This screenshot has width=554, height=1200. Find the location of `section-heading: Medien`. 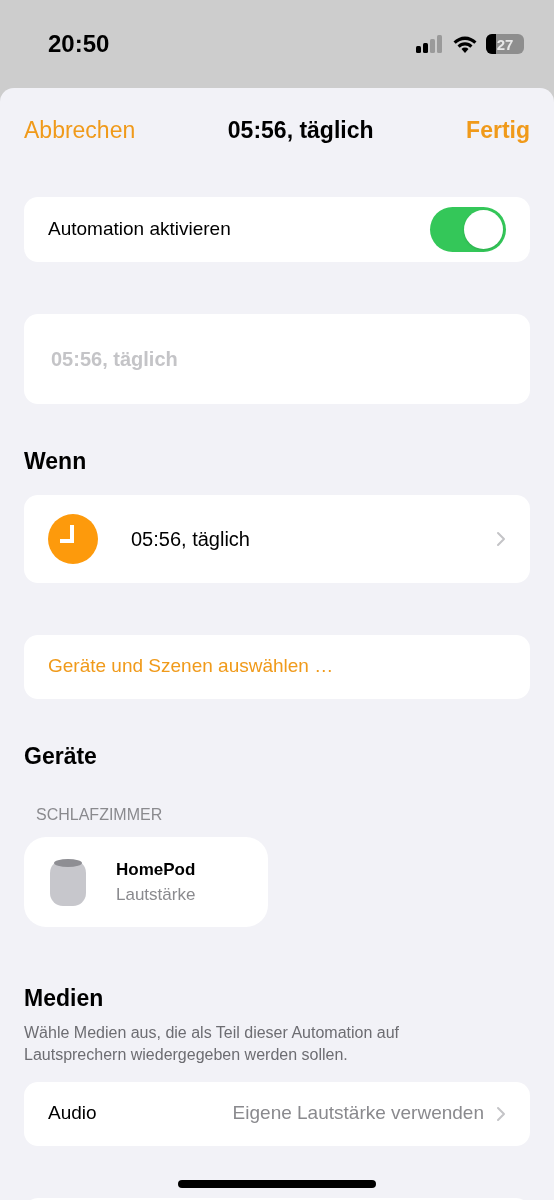

section-heading: Medien is located at coordinates (64, 998).